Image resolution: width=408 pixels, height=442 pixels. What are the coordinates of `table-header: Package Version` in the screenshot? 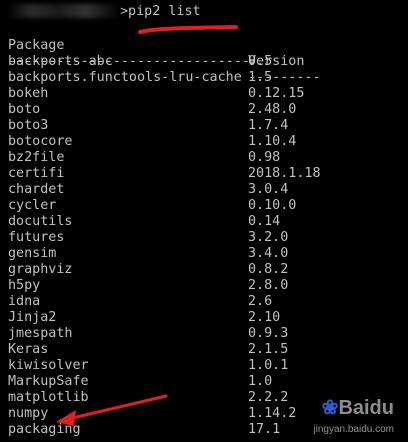 It's located at (156, 45).